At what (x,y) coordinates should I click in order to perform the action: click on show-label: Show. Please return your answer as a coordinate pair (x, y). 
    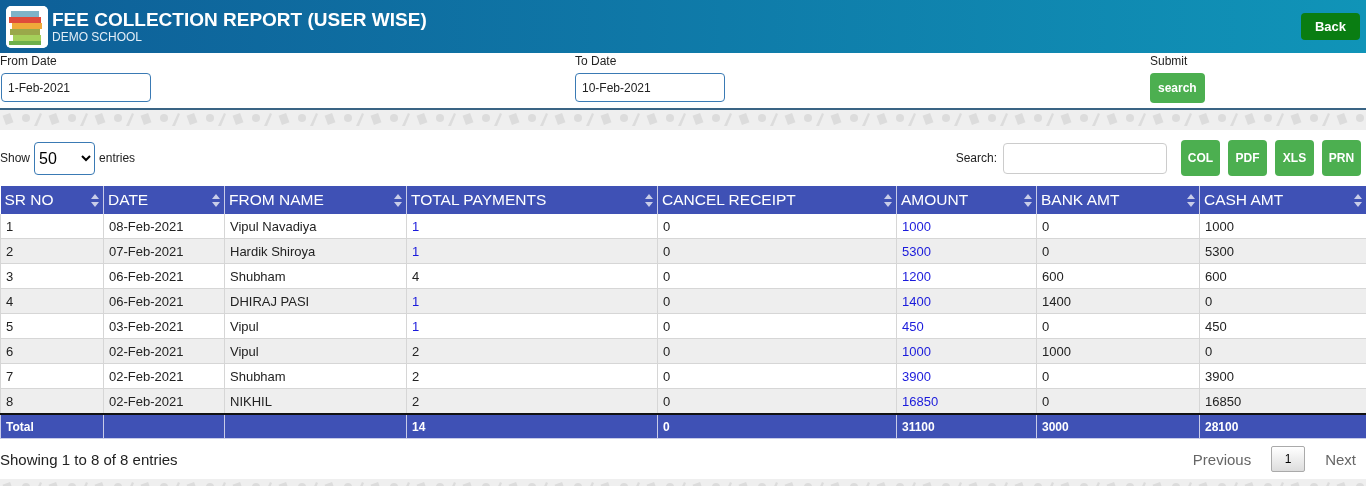
    Looking at the image, I should click on (15, 158).